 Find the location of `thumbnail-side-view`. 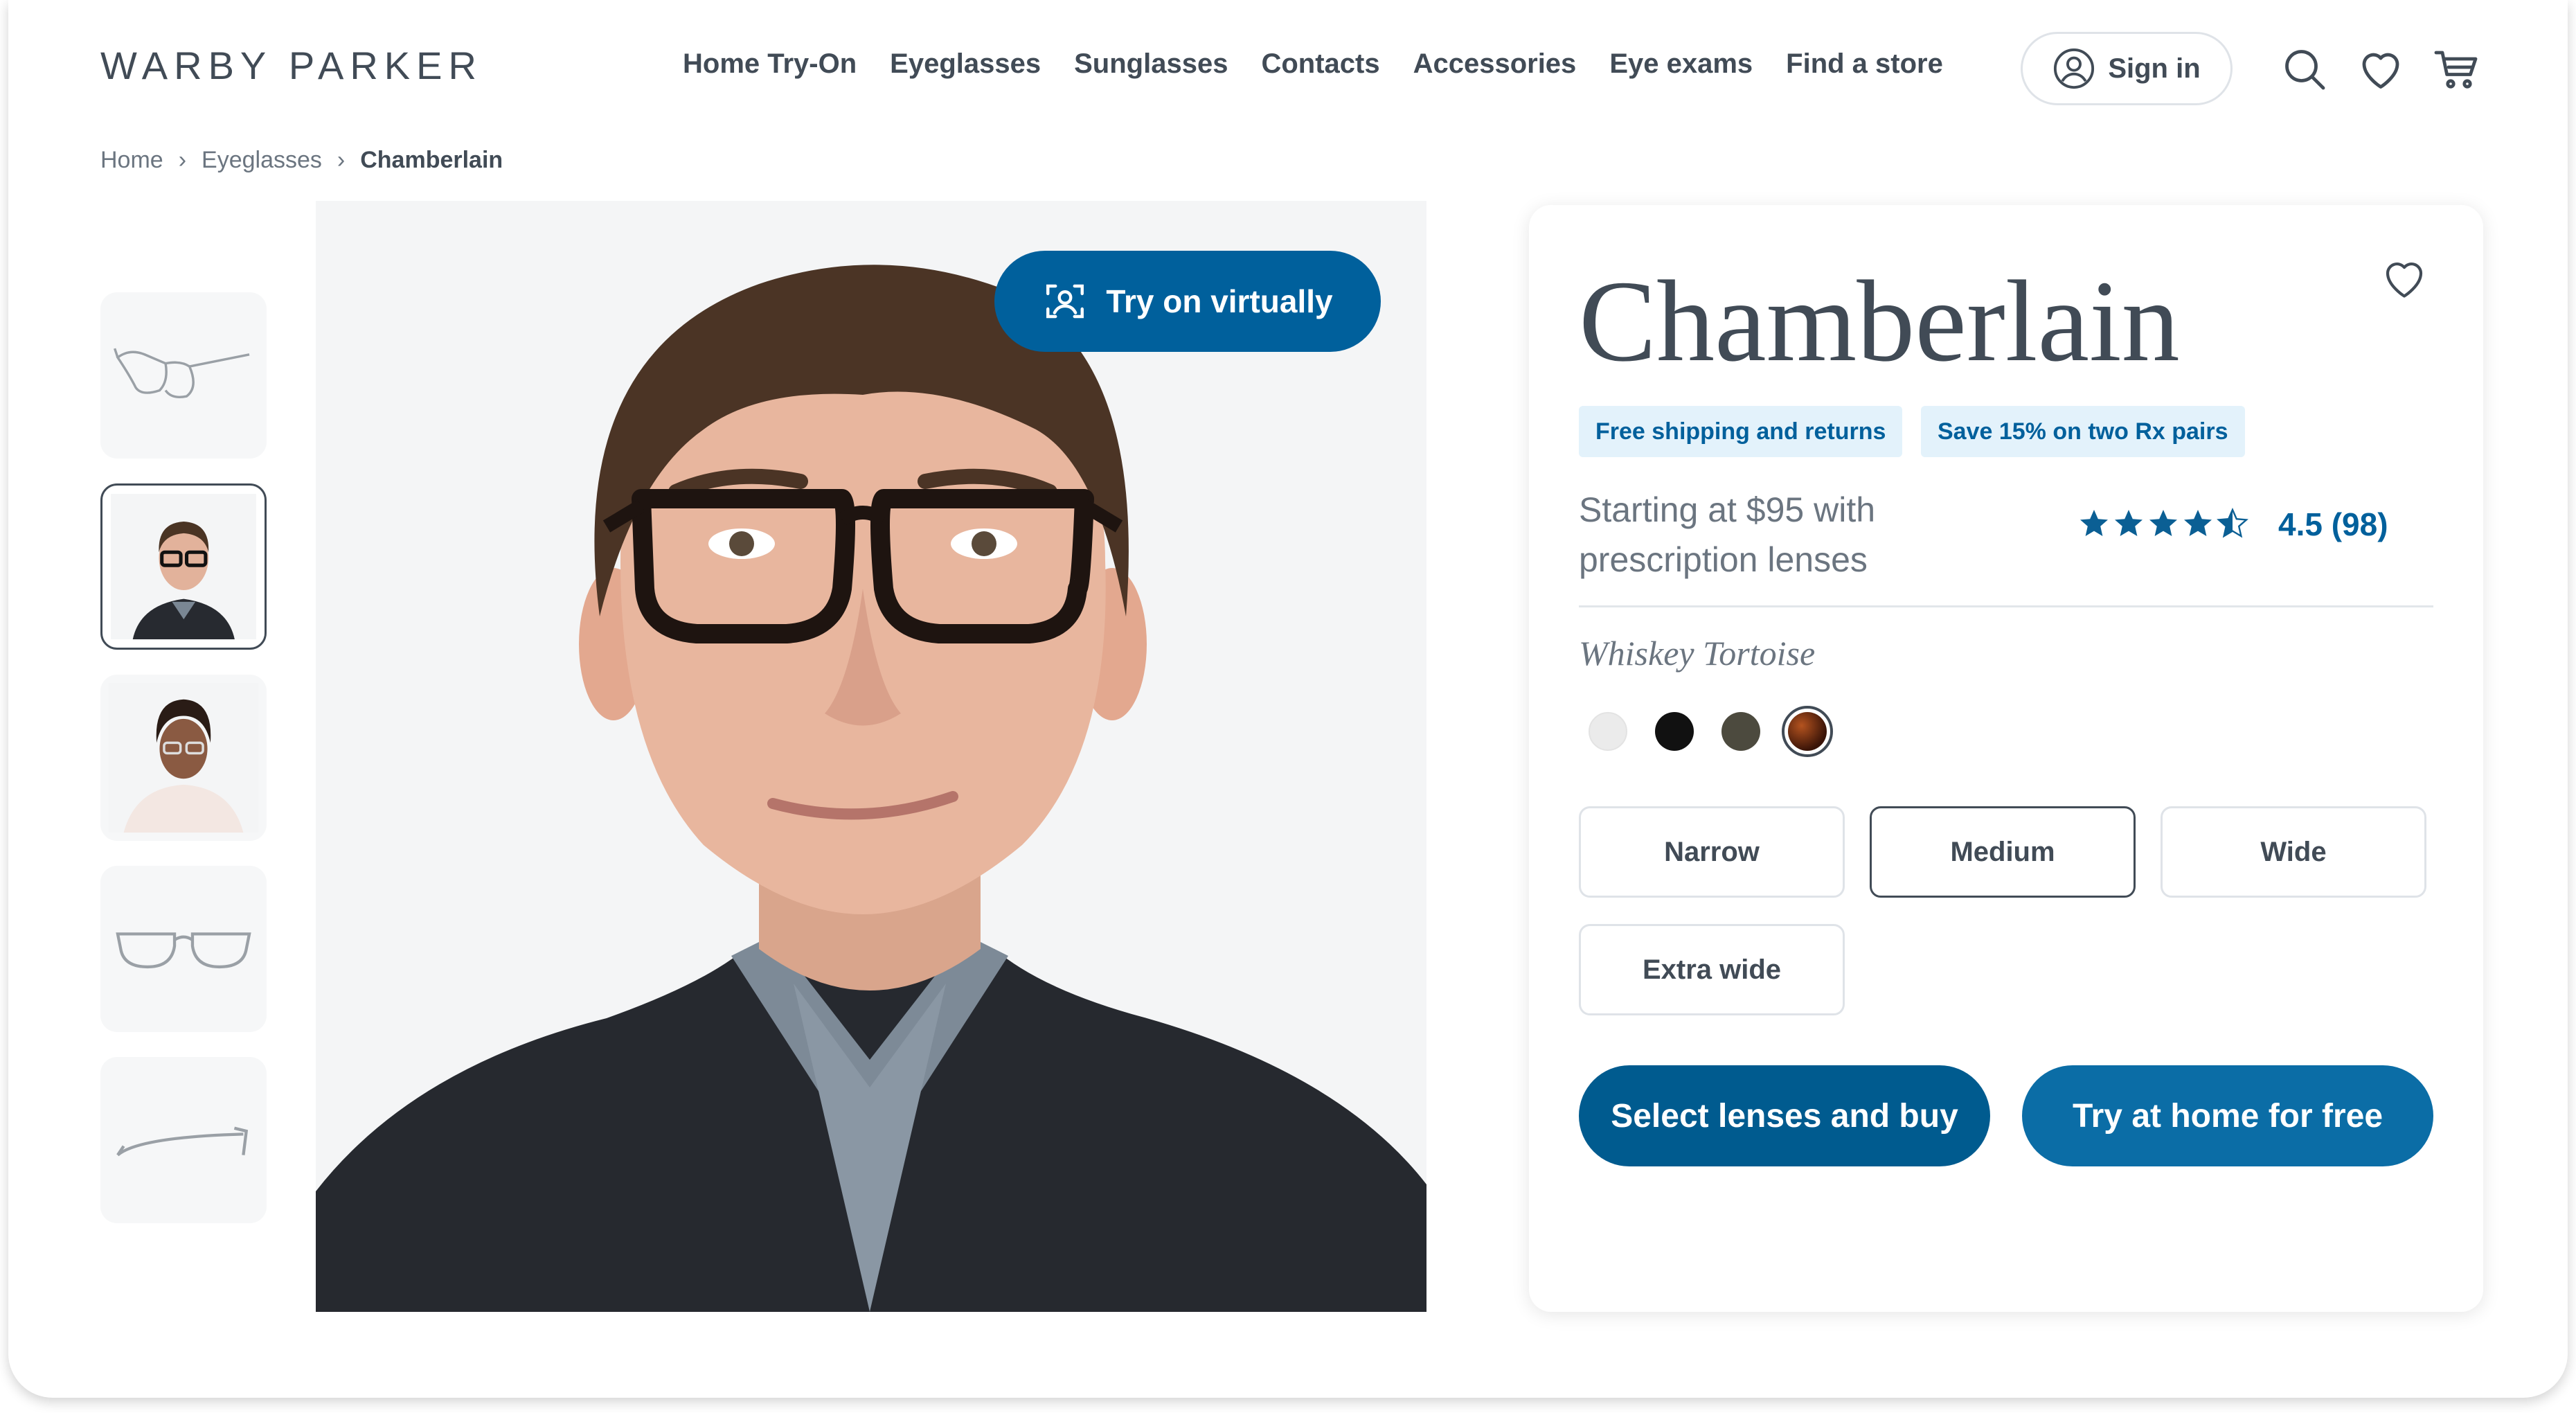

thumbnail-side-view is located at coordinates (183, 1140).